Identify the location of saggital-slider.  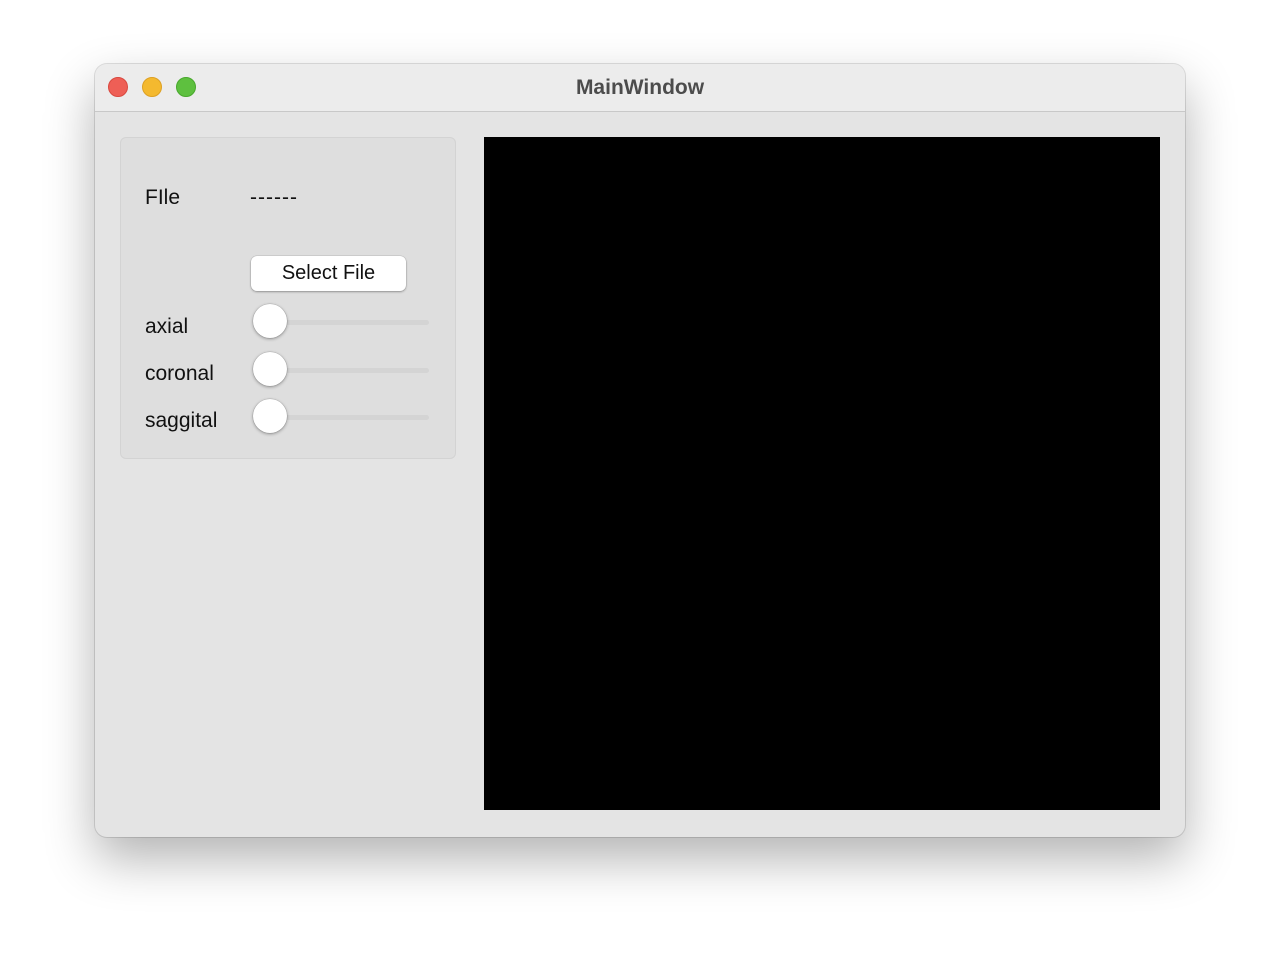
(341, 417).